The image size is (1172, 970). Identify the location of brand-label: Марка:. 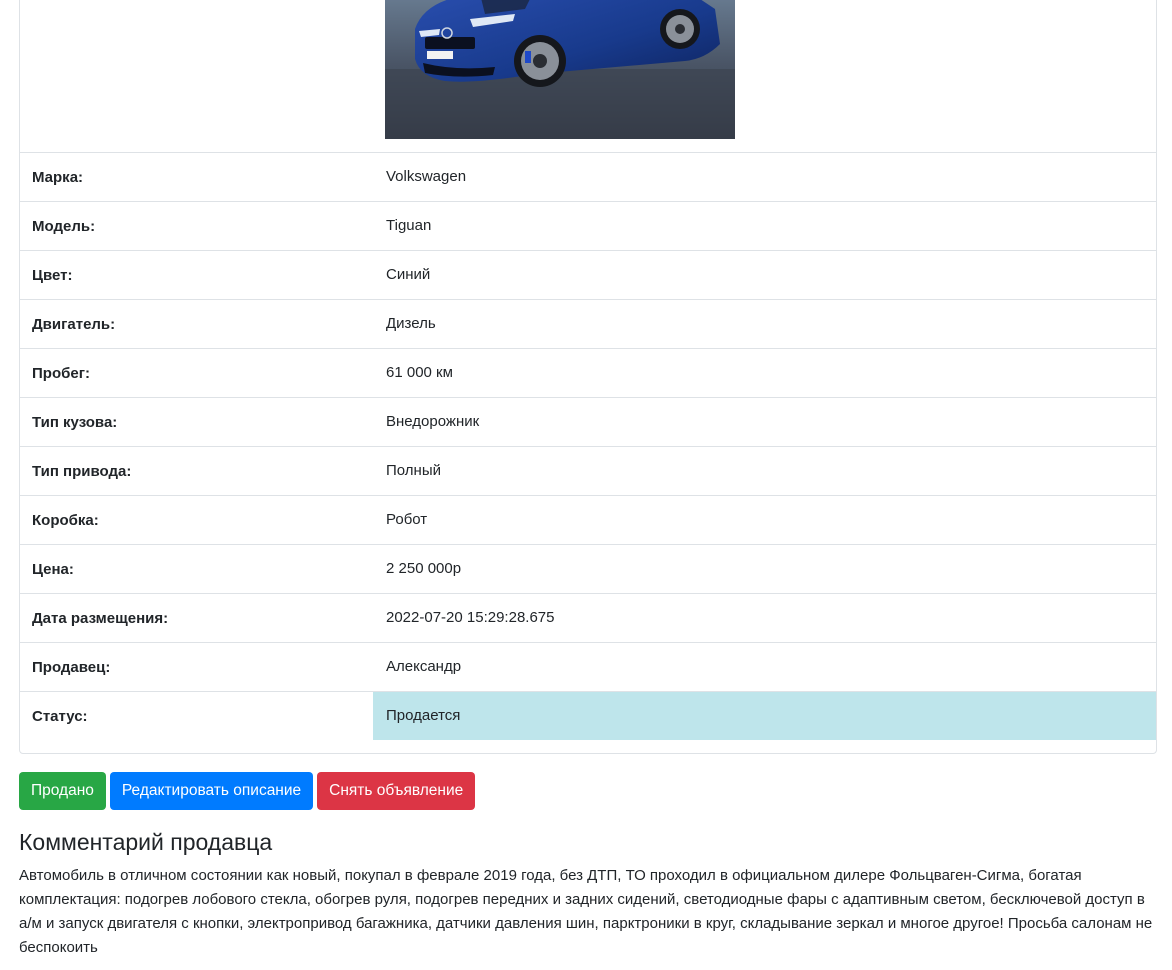
(58, 177).